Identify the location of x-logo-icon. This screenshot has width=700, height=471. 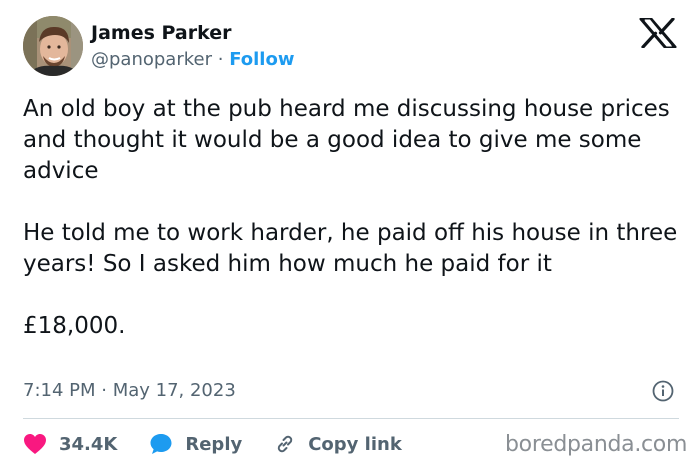
(658, 33).